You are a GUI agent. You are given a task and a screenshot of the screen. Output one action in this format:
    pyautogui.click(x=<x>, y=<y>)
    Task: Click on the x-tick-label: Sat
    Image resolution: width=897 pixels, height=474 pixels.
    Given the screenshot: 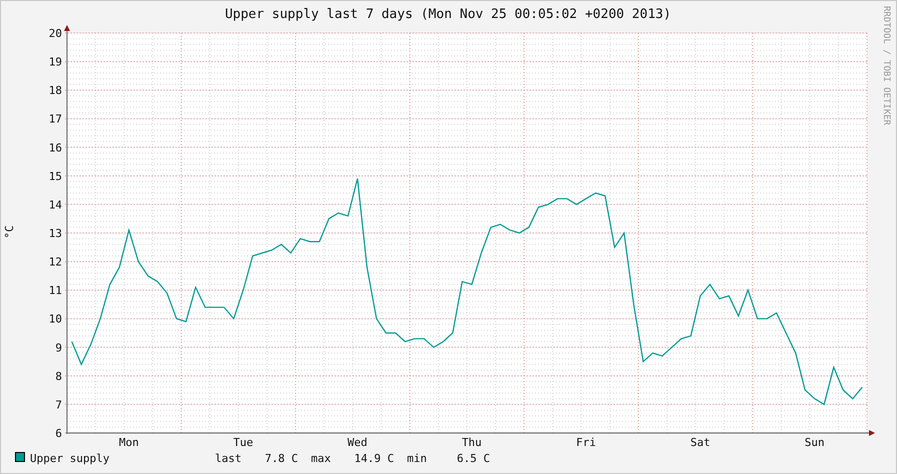 What is the action you would take?
    pyautogui.click(x=700, y=442)
    